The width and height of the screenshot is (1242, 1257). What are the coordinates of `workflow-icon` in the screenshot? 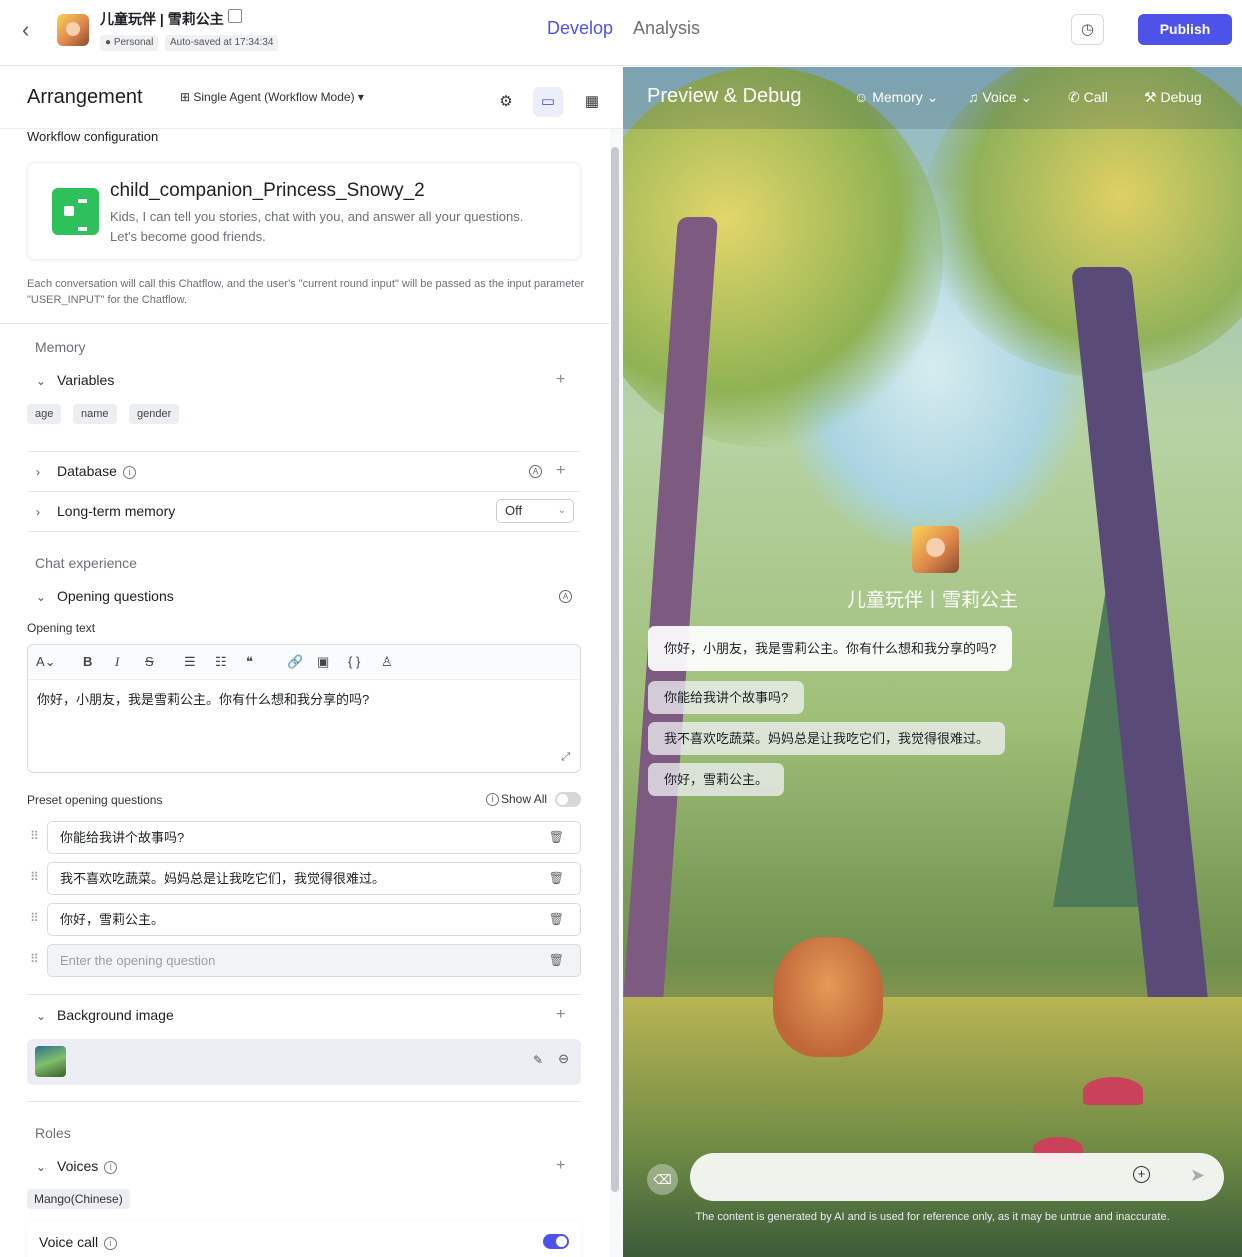 It's located at (75, 211).